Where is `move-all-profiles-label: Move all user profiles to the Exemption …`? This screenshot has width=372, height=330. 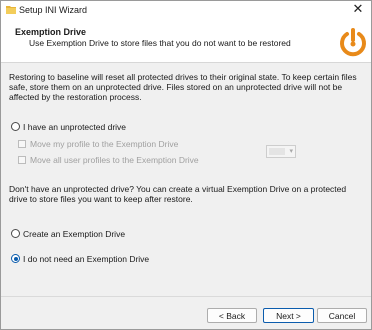
move-all-profiles-label: Move all user profiles to the Exemption … is located at coordinates (114, 160).